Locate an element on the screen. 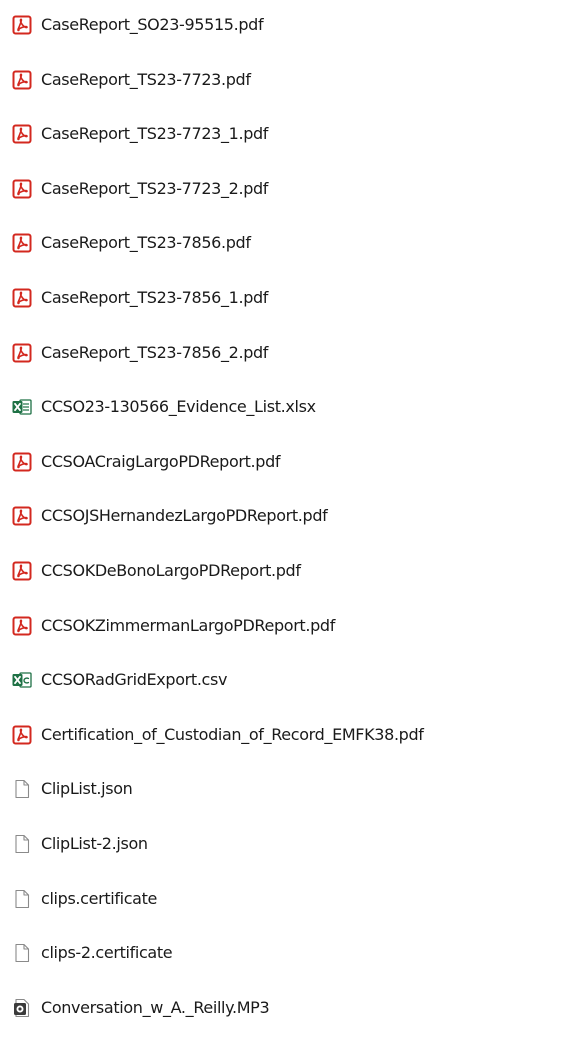 The width and height of the screenshot is (586, 1049). file-row: CCSORadGridExport.csv is located at coordinates (293, 680).